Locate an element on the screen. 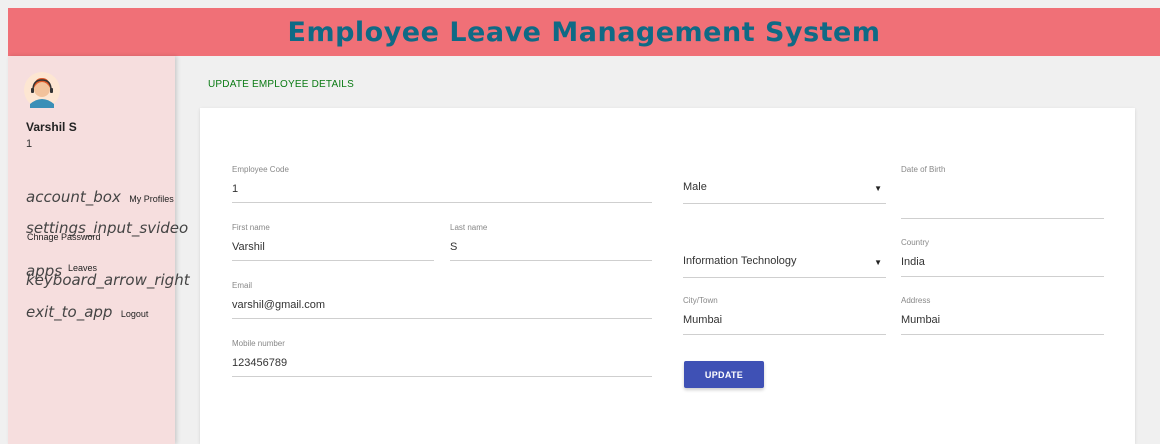 This screenshot has height=444, width=1160. email-field: Email is located at coordinates (442, 300).